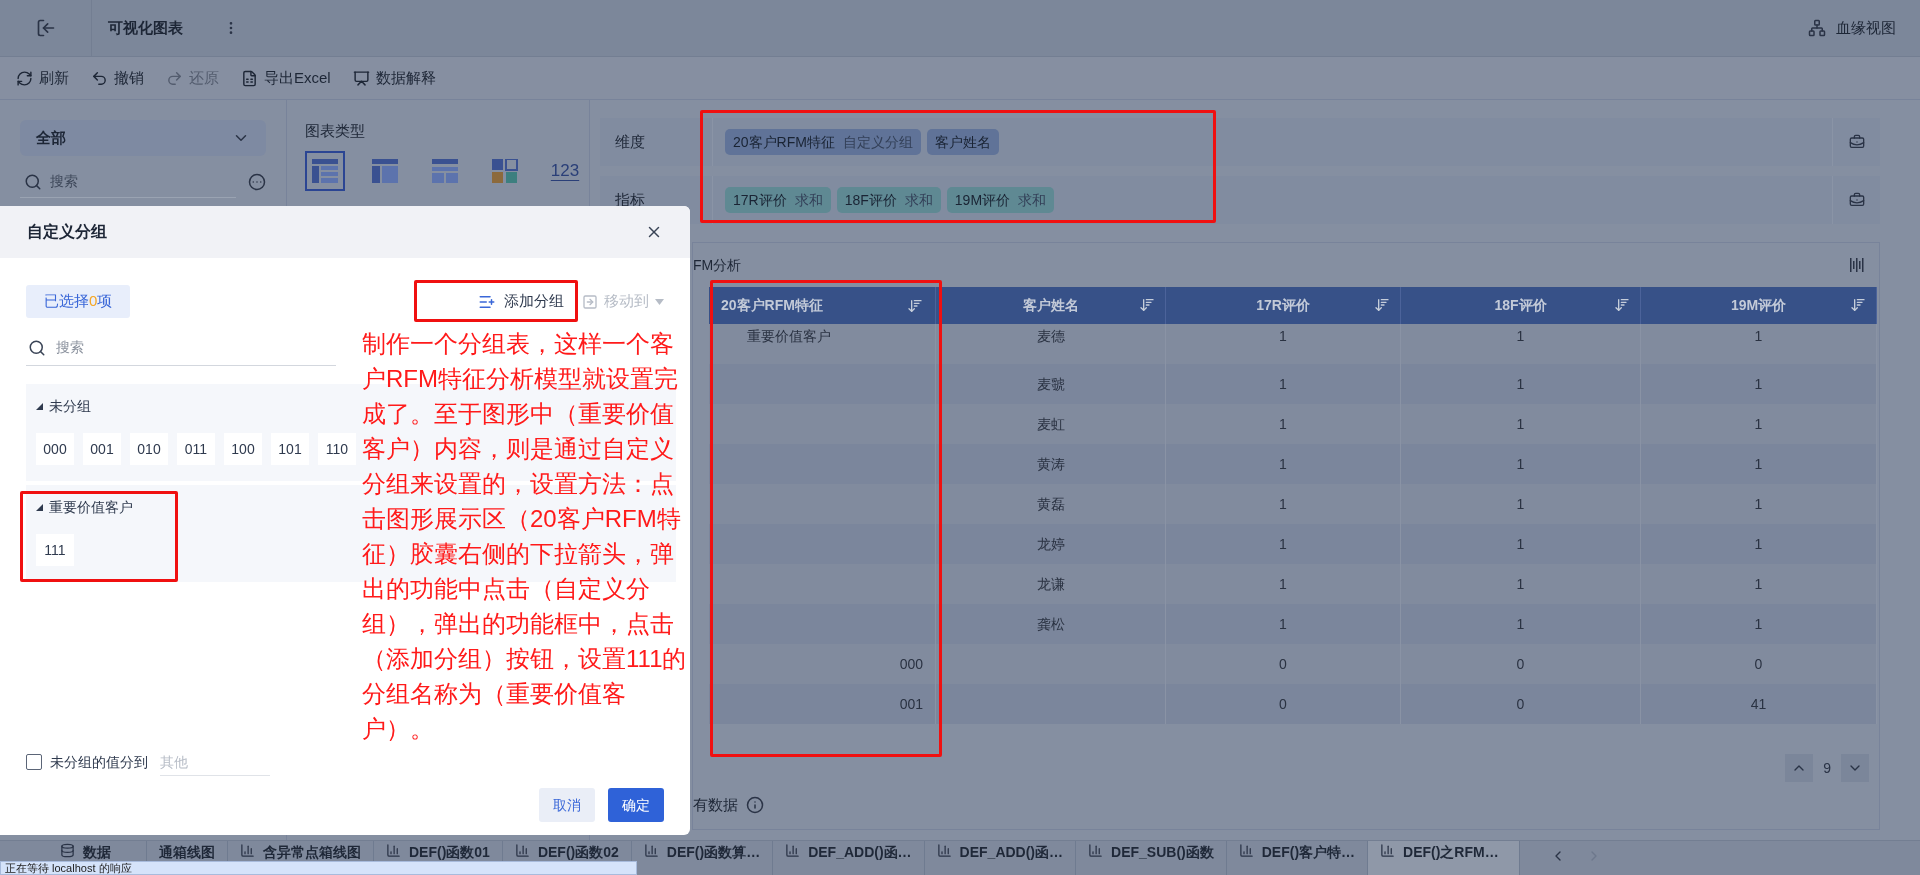  What do you see at coordinates (78, 301) in the screenshot?
I see `selected-count-badge: 已选择0项` at bounding box center [78, 301].